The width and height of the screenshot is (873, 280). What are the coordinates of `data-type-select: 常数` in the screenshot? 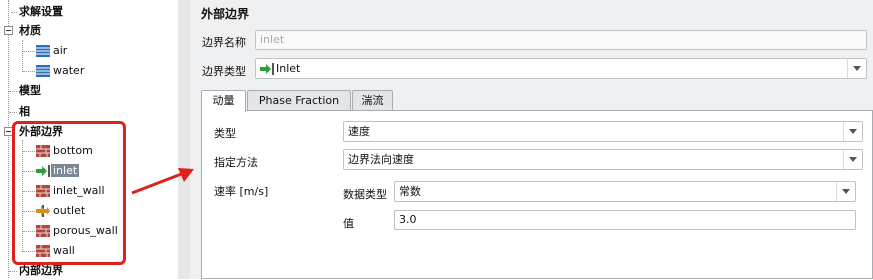 It's located at (625, 191).